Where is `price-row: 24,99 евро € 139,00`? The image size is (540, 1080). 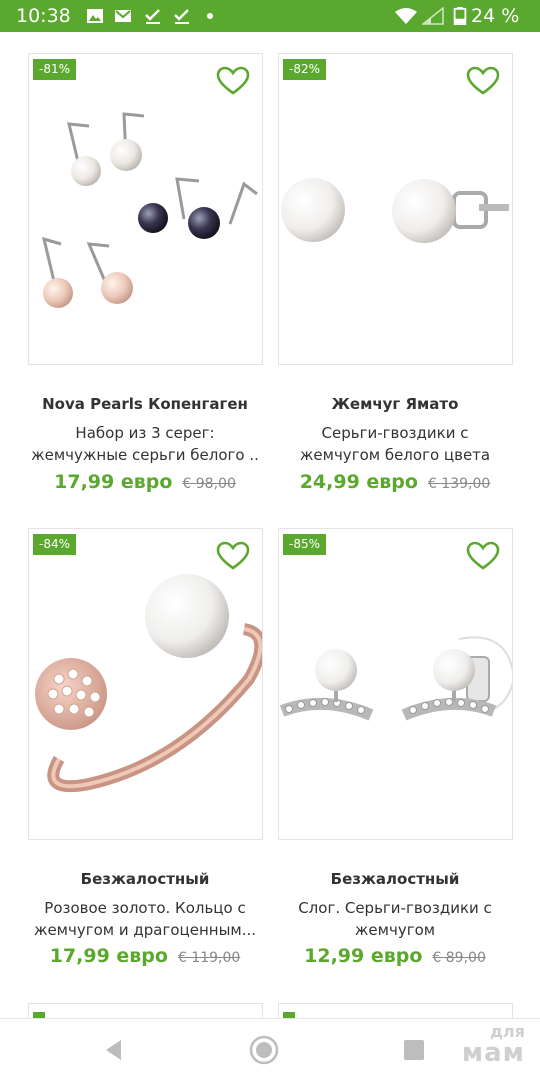
price-row: 24,99 евро € 139,00 is located at coordinates (395, 482).